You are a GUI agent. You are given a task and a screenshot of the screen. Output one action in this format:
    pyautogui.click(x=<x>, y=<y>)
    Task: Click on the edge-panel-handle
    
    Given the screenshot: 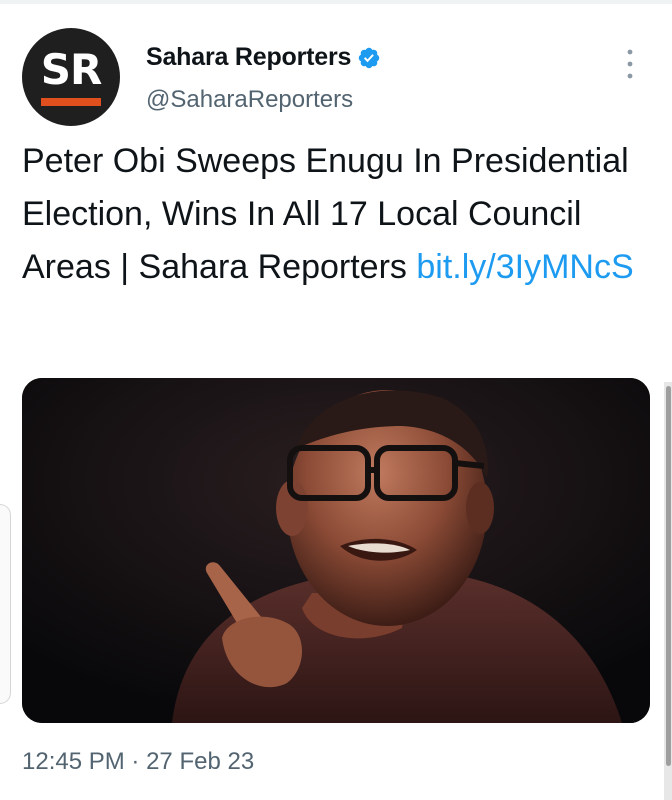 What is the action you would take?
    pyautogui.click(x=5, y=604)
    